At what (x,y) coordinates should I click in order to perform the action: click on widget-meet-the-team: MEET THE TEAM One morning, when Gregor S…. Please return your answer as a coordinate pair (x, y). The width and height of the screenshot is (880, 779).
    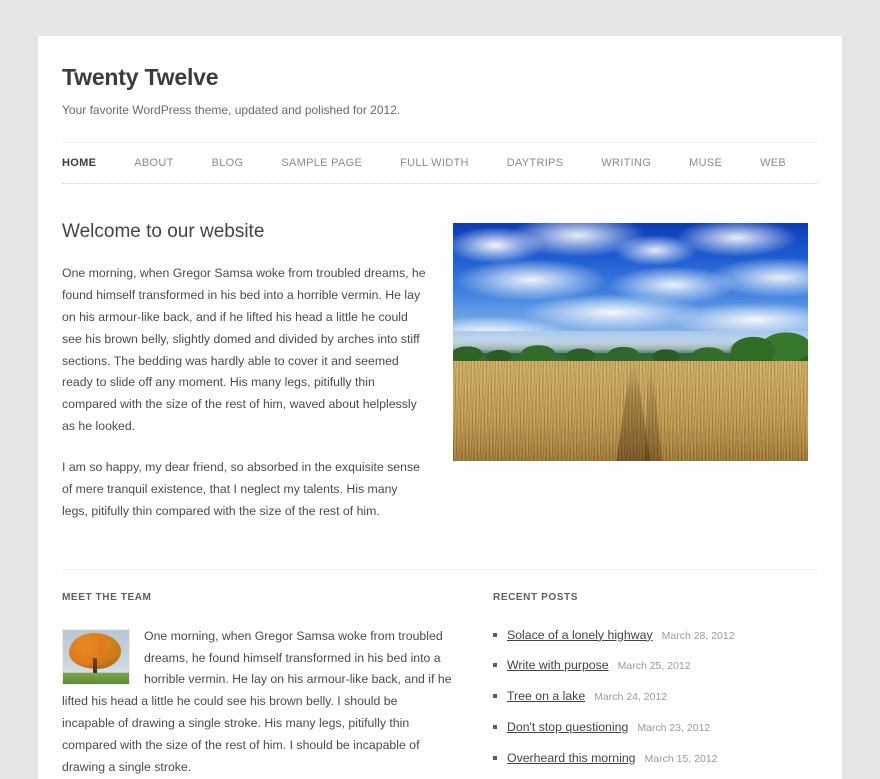
    Looking at the image, I should click on (272, 685).